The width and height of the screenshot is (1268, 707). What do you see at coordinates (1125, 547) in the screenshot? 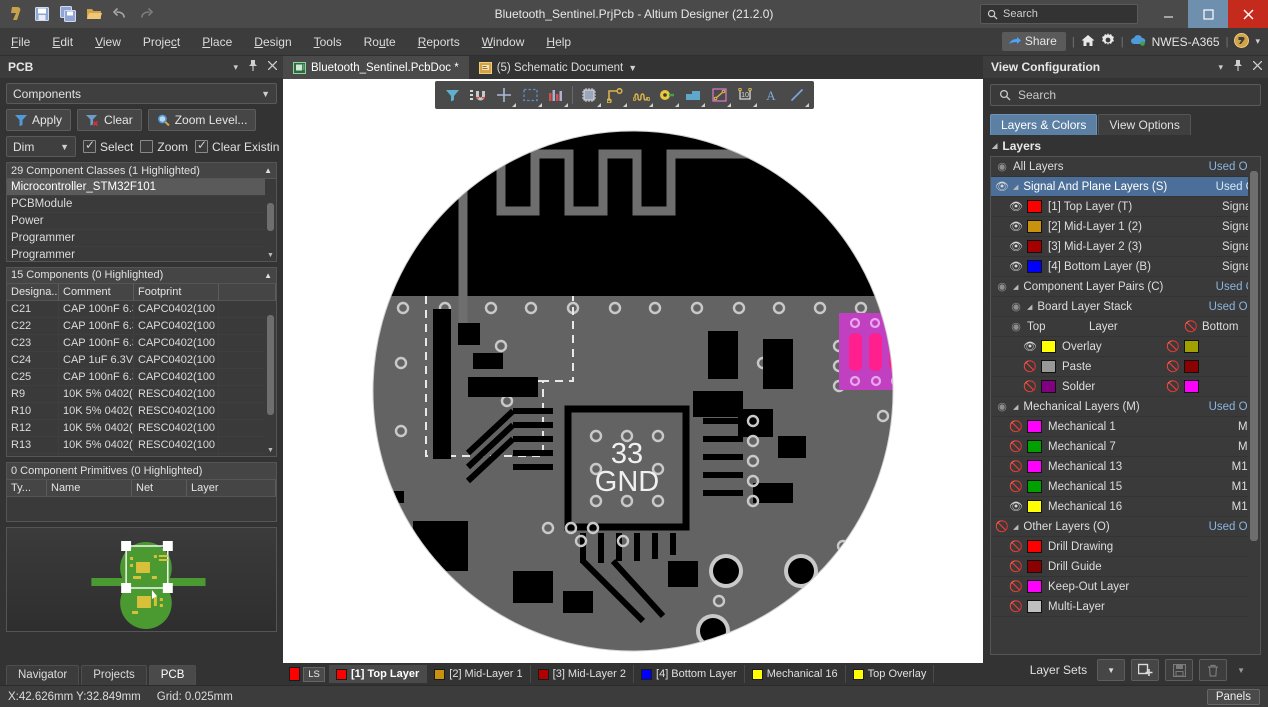
I see `layer-row-drill-drawing: 🚫 Drill Drawing` at bounding box center [1125, 547].